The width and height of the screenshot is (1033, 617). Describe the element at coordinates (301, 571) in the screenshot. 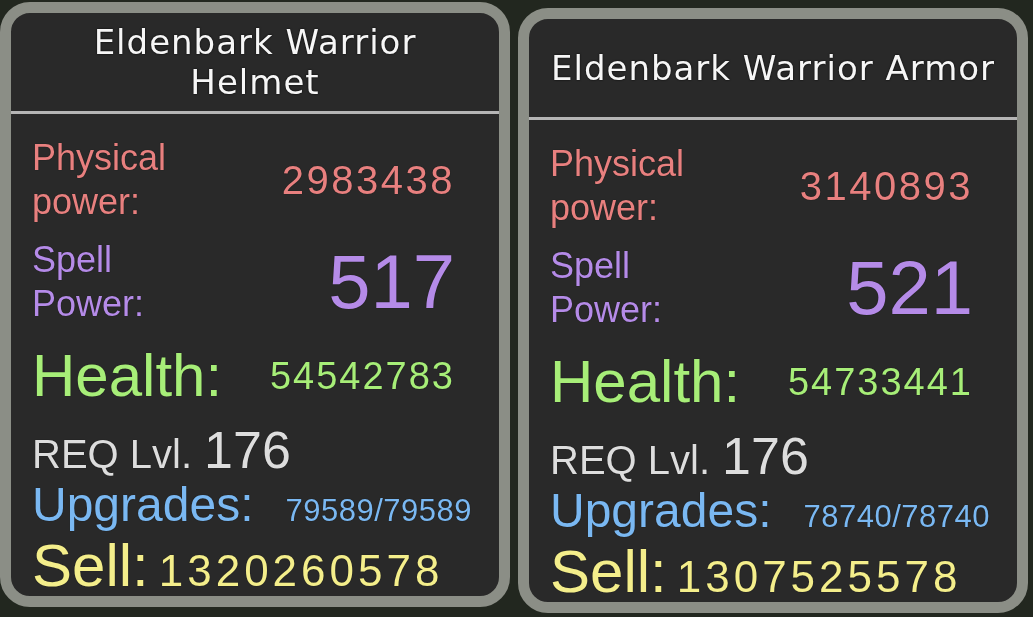

I see `stat-value: 1320260578` at that location.